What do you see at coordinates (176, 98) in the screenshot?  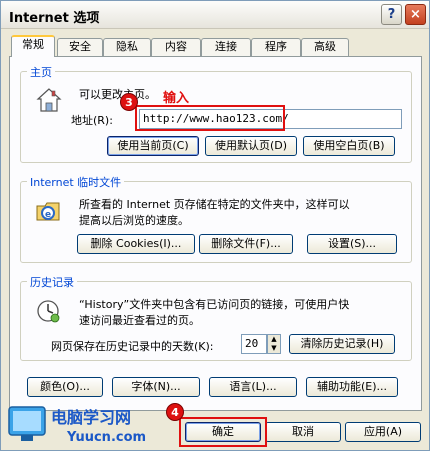 I see `step3-label: 输入` at bounding box center [176, 98].